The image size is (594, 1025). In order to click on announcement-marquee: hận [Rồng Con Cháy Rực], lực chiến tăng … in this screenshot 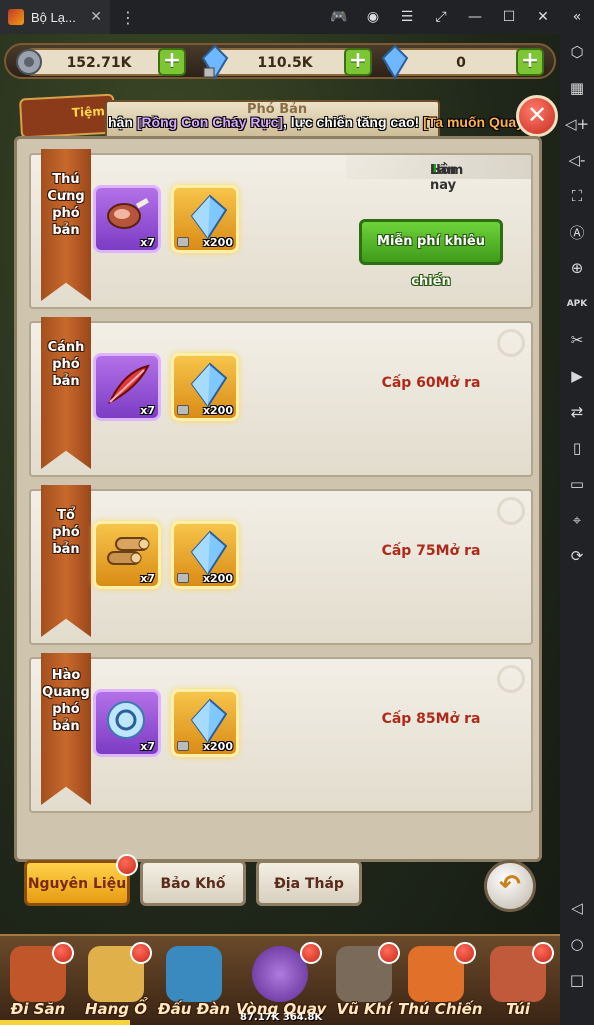, I will do `click(316, 122)`.